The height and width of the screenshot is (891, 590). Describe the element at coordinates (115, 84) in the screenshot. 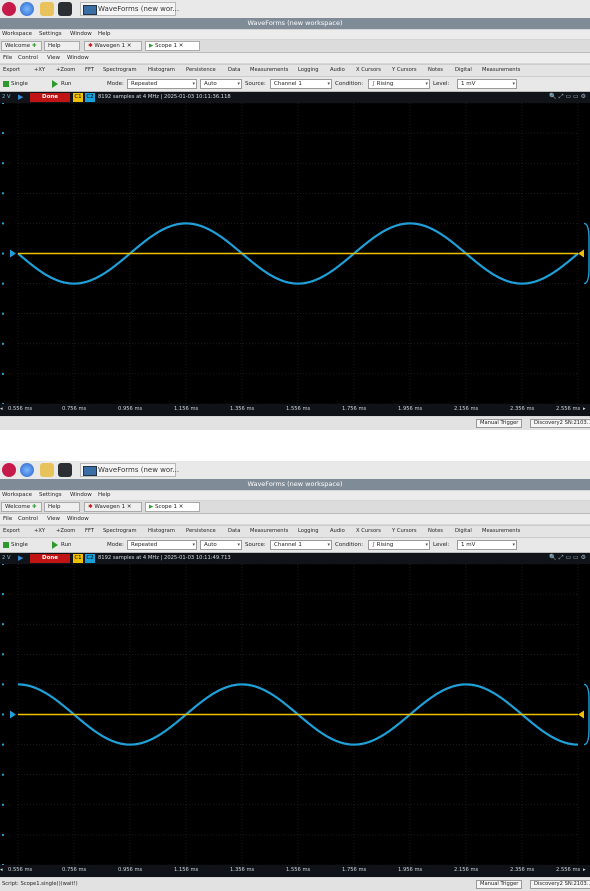

I see `mode-label: Mode:` at that location.